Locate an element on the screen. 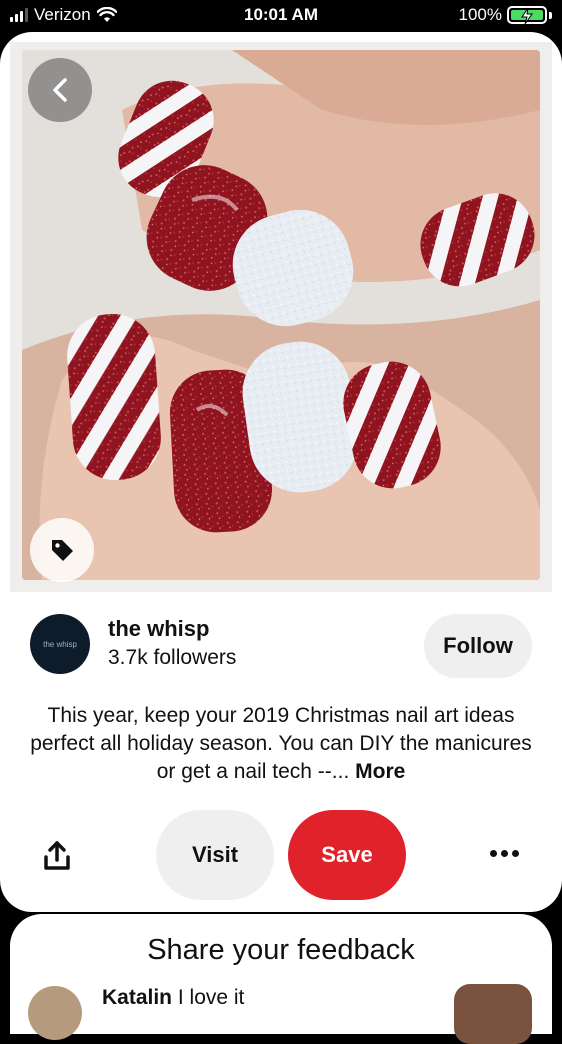 Image resolution: width=562 pixels, height=1044 pixels. chevron-left-icon is located at coordinates (60, 90).